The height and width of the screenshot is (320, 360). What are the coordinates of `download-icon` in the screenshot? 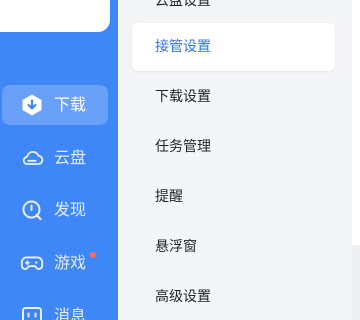 It's located at (32, 105).